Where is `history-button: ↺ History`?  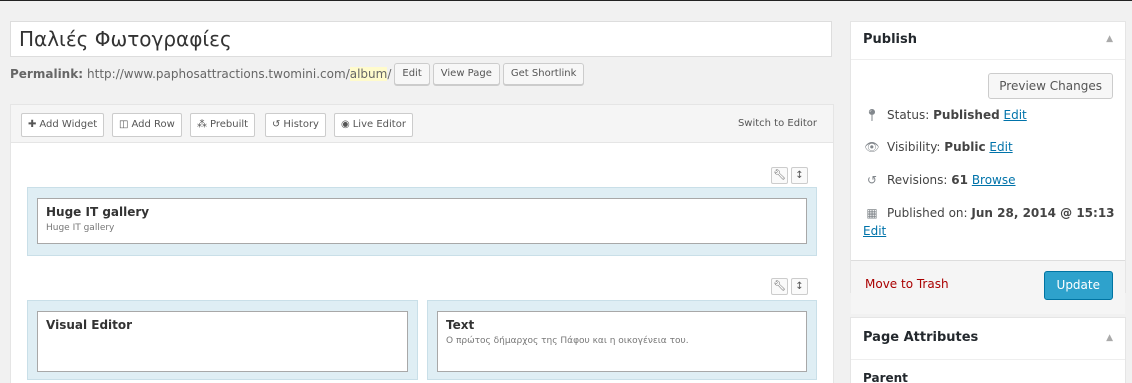 history-button: ↺ History is located at coordinates (295, 125).